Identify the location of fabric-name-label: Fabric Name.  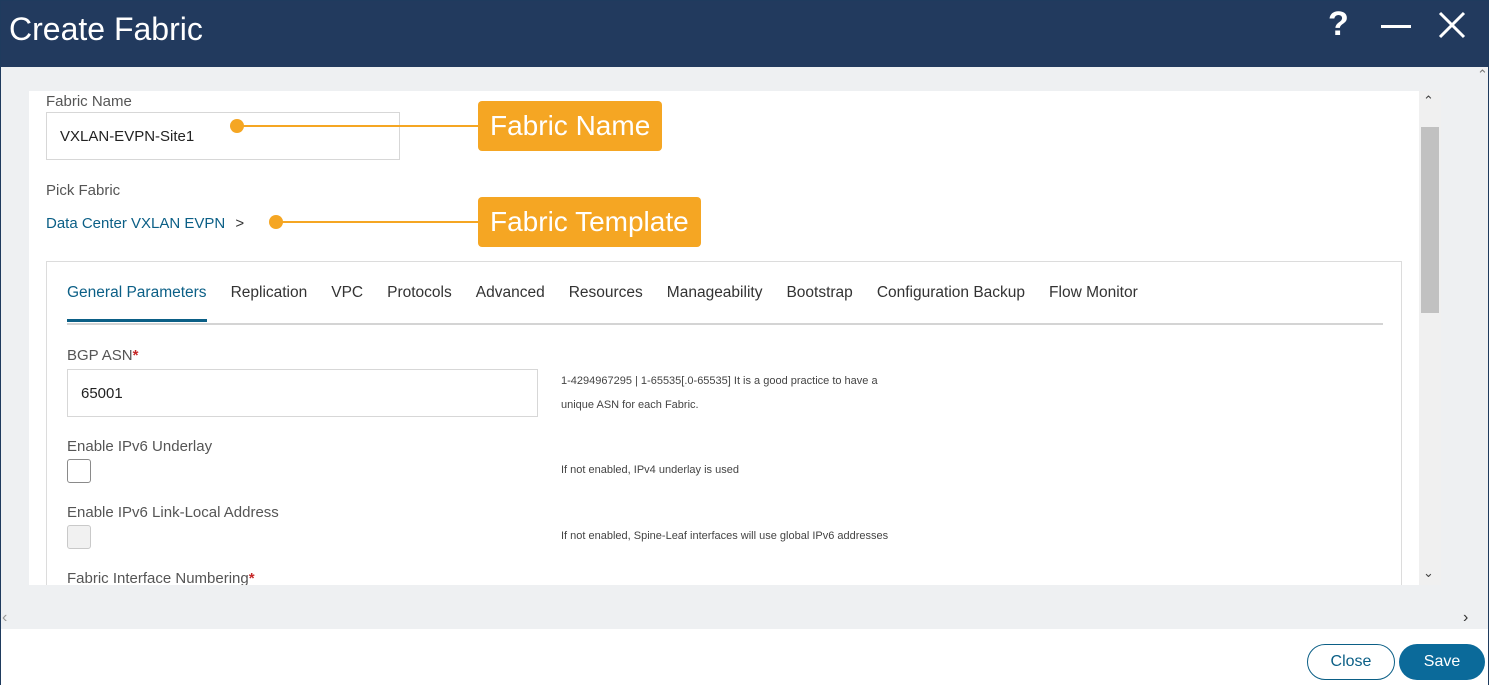
(89, 101).